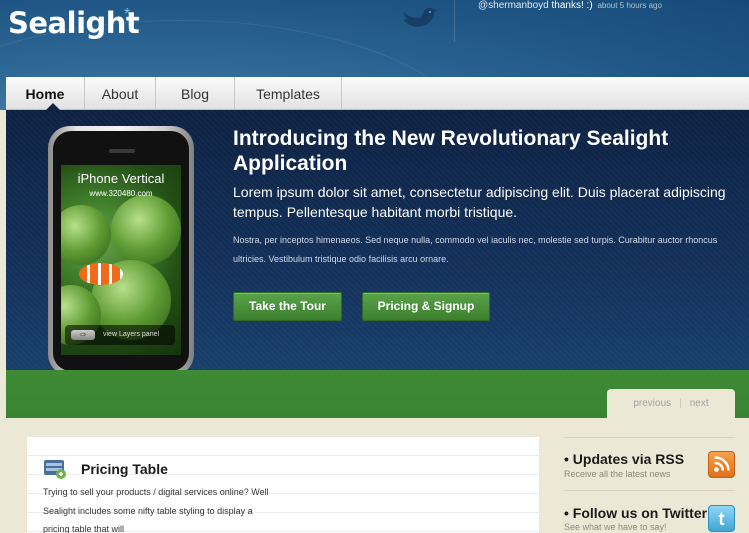 The image size is (749, 533). Describe the element at coordinates (124, 469) in the screenshot. I see `pricing-table-title: Pricing Table` at that location.